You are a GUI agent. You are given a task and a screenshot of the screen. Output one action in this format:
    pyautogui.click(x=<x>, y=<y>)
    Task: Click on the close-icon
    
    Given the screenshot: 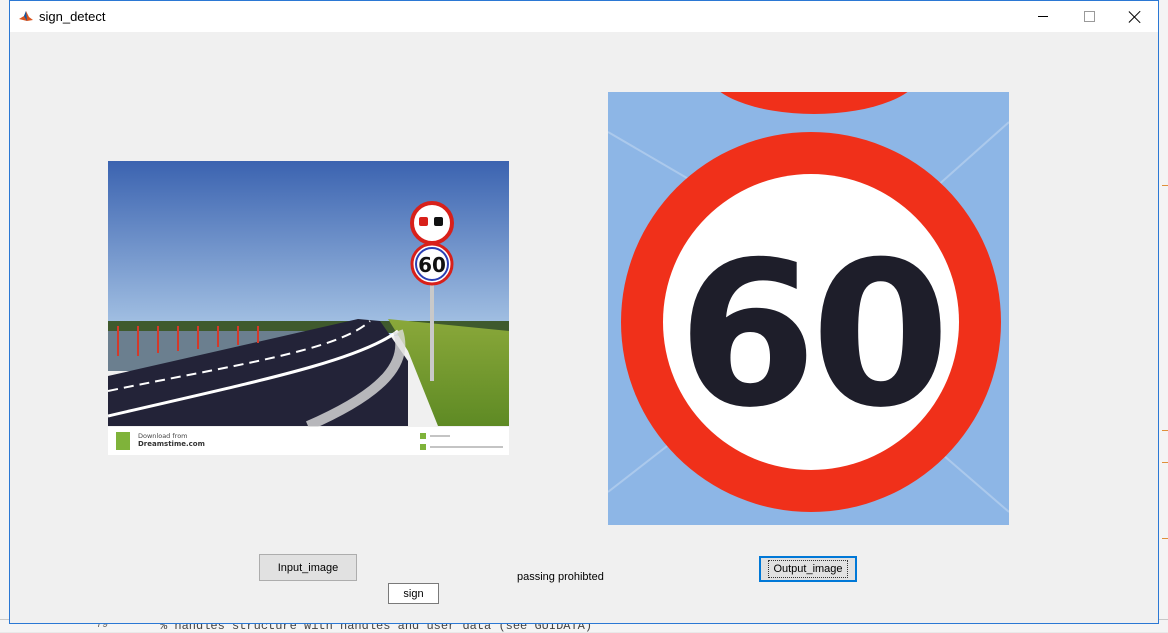 What is the action you would take?
    pyautogui.click(x=1135, y=17)
    